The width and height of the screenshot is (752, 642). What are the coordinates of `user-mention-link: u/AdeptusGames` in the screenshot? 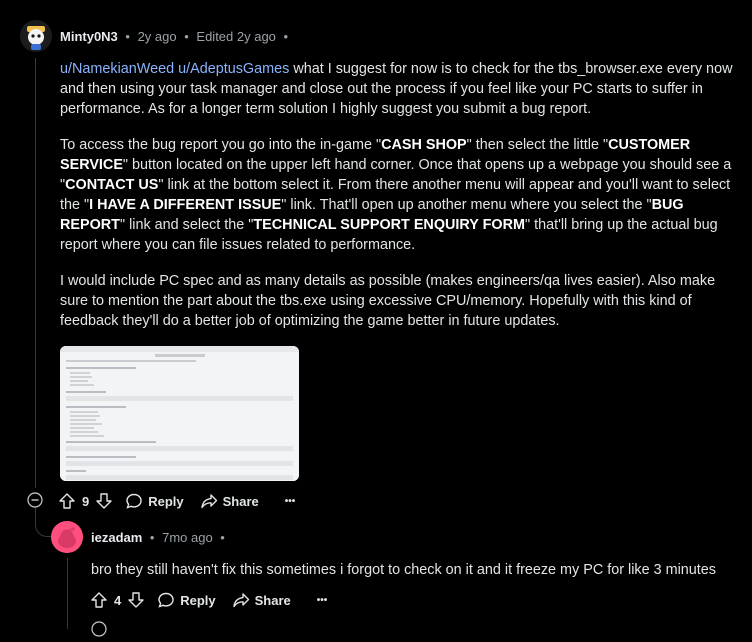 It's located at (233, 69).